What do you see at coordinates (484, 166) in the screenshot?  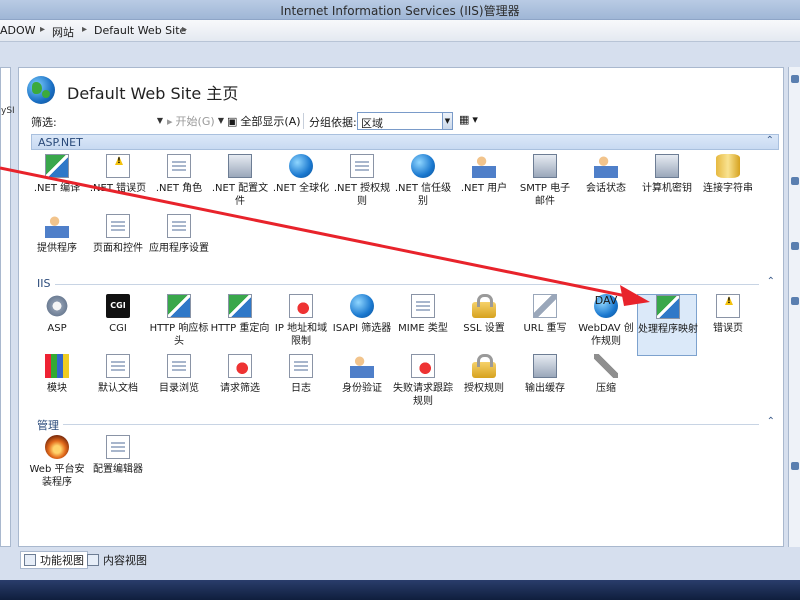 I see `users-icon` at bounding box center [484, 166].